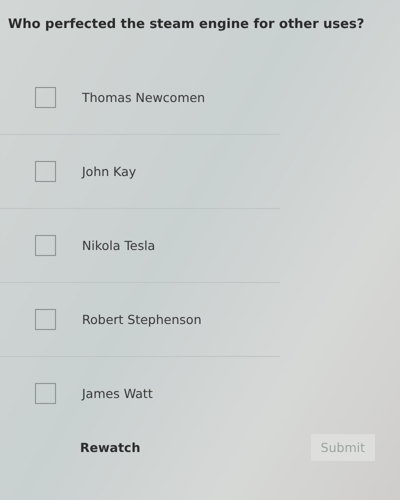 The width and height of the screenshot is (400, 500). I want to click on option-label: Thomas Newcomen, so click(144, 97).